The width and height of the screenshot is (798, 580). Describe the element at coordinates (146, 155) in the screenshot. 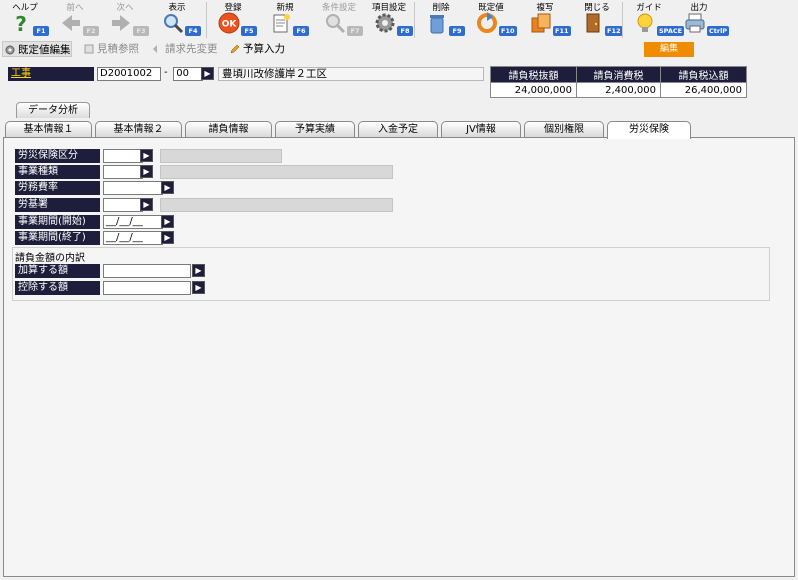

I see `insurance-class-lookup-button: ▶` at that location.